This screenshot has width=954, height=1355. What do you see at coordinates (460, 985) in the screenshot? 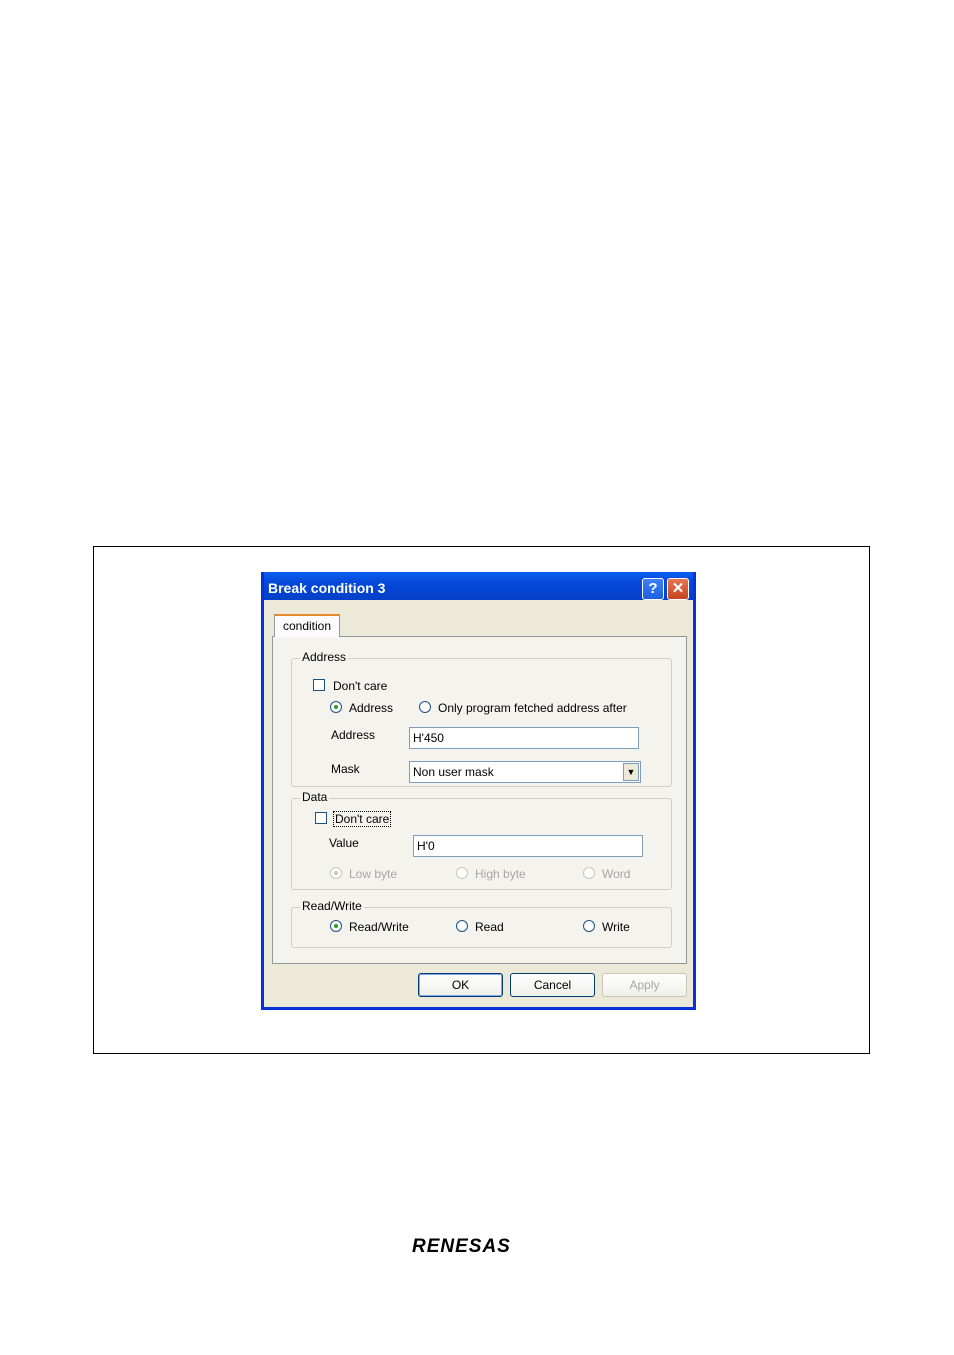
I see `ok-button: OK` at bounding box center [460, 985].